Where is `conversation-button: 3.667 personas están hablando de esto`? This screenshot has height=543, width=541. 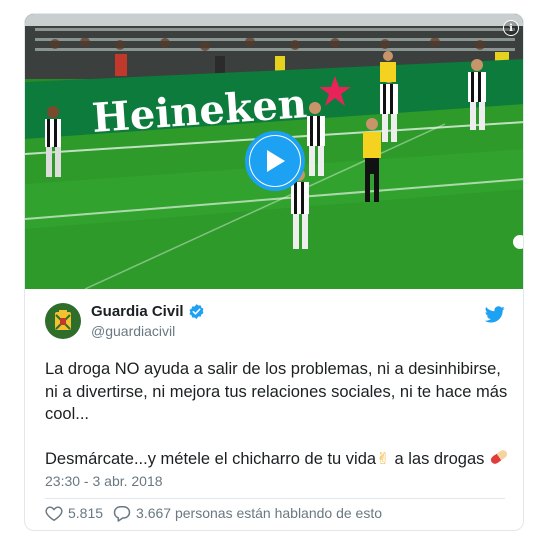 conversation-button: 3.667 personas están hablando de esto is located at coordinates (247, 513).